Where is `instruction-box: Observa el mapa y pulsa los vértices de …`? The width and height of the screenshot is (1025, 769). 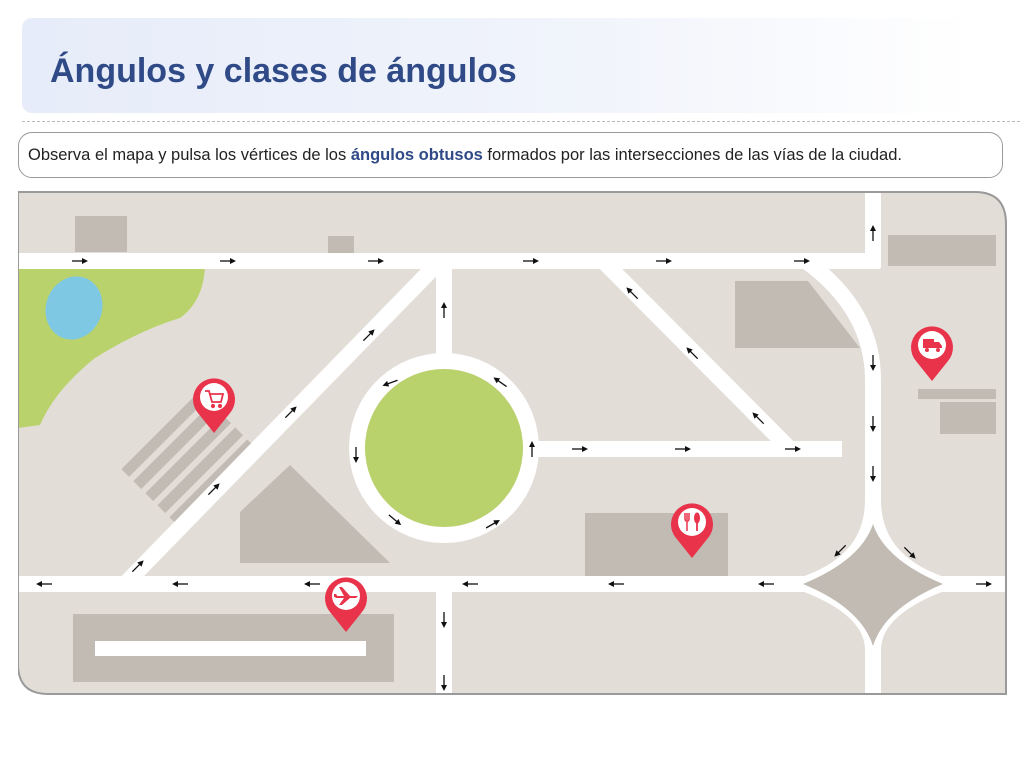 instruction-box: Observa el mapa y pulsa los vértices de … is located at coordinates (510, 155).